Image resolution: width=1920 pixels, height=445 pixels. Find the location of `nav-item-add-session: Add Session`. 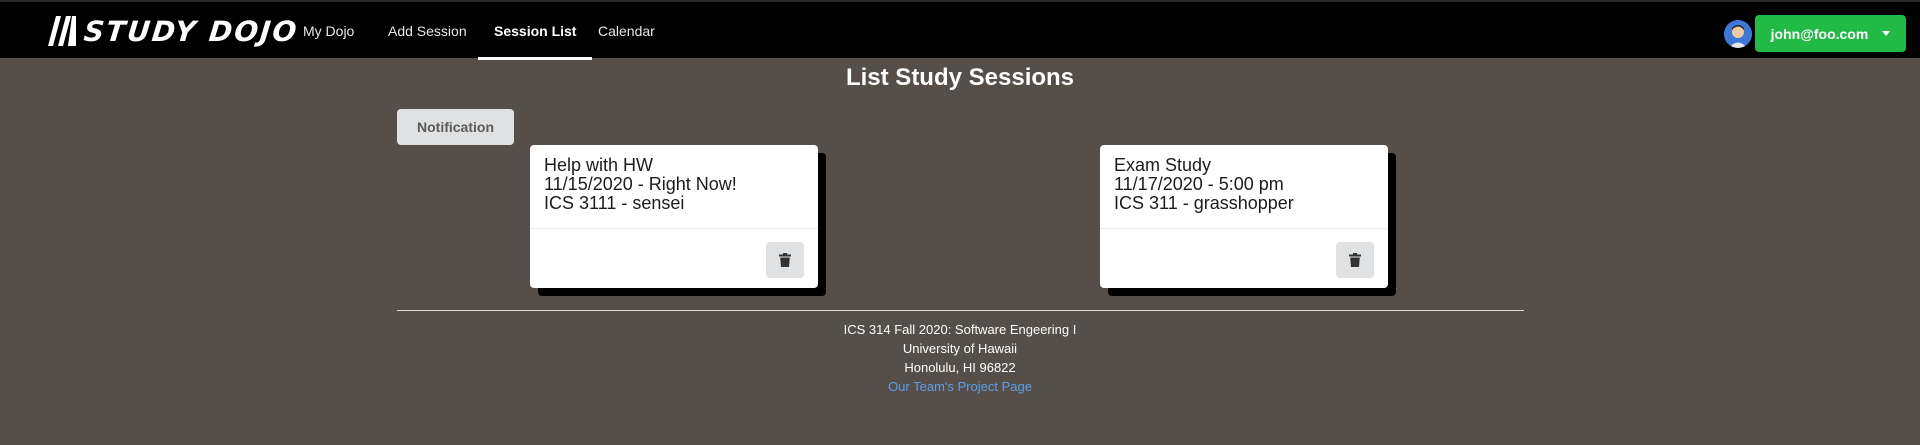

nav-item-add-session: Add Session is located at coordinates (427, 31).